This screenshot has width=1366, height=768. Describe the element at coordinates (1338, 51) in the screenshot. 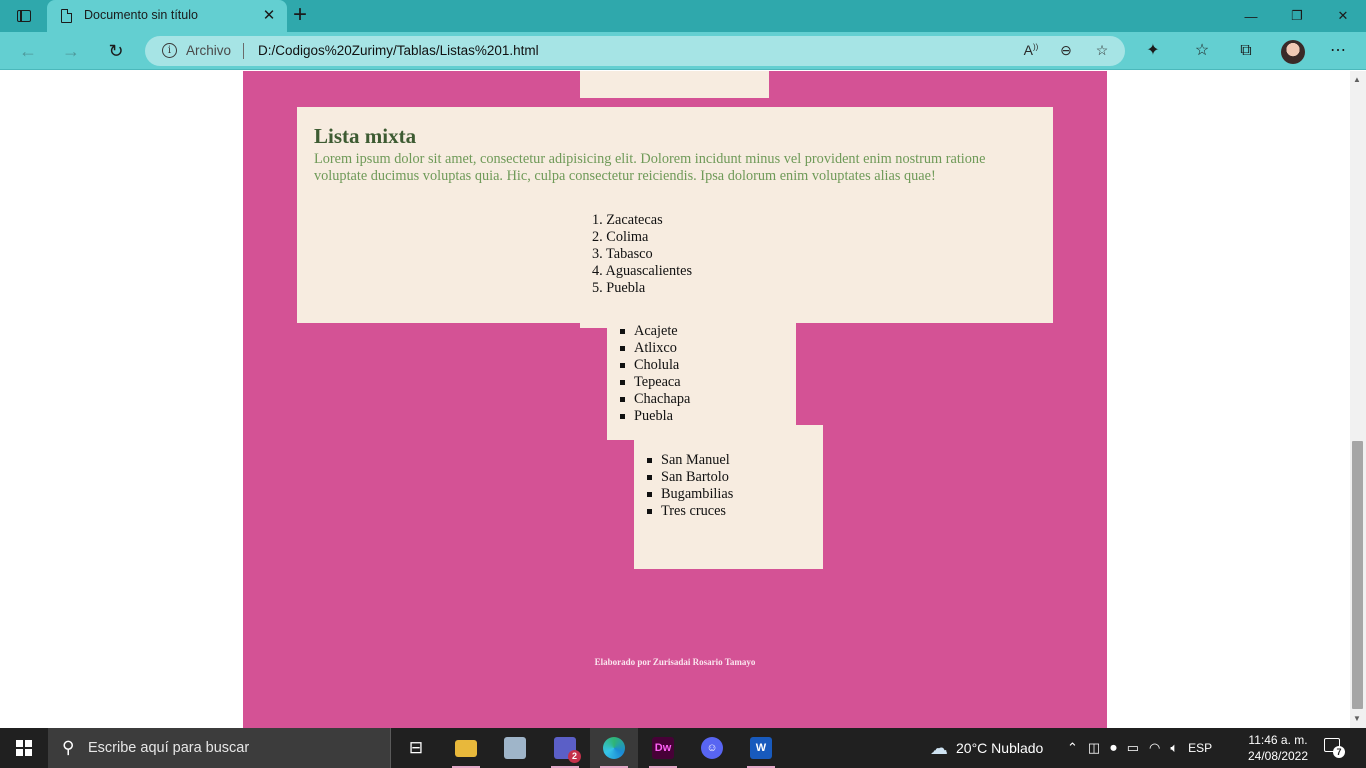

I see `more-menu-icon: ⋯` at that location.